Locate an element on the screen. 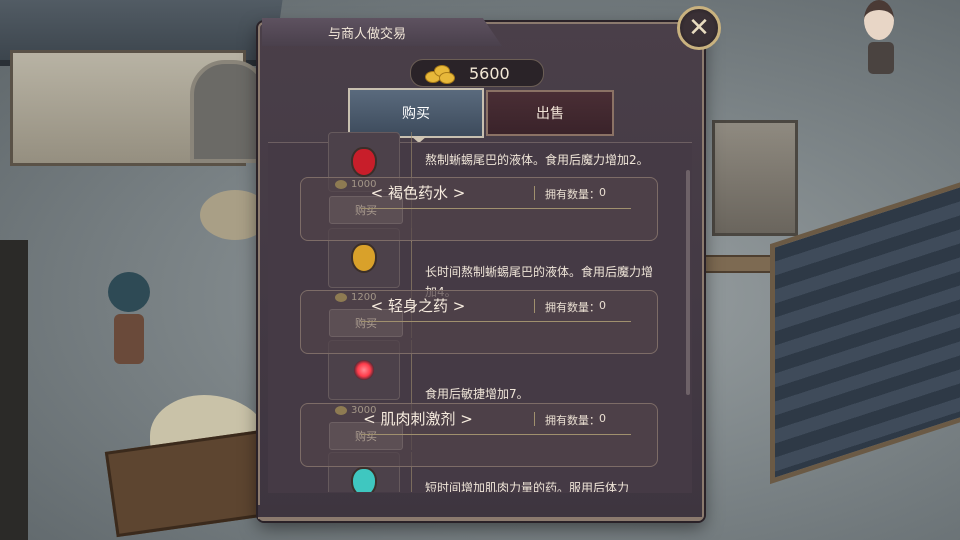 This screenshot has height=540, width=960. item-name: < 肌肉刺激剂 > is located at coordinates (418, 419).